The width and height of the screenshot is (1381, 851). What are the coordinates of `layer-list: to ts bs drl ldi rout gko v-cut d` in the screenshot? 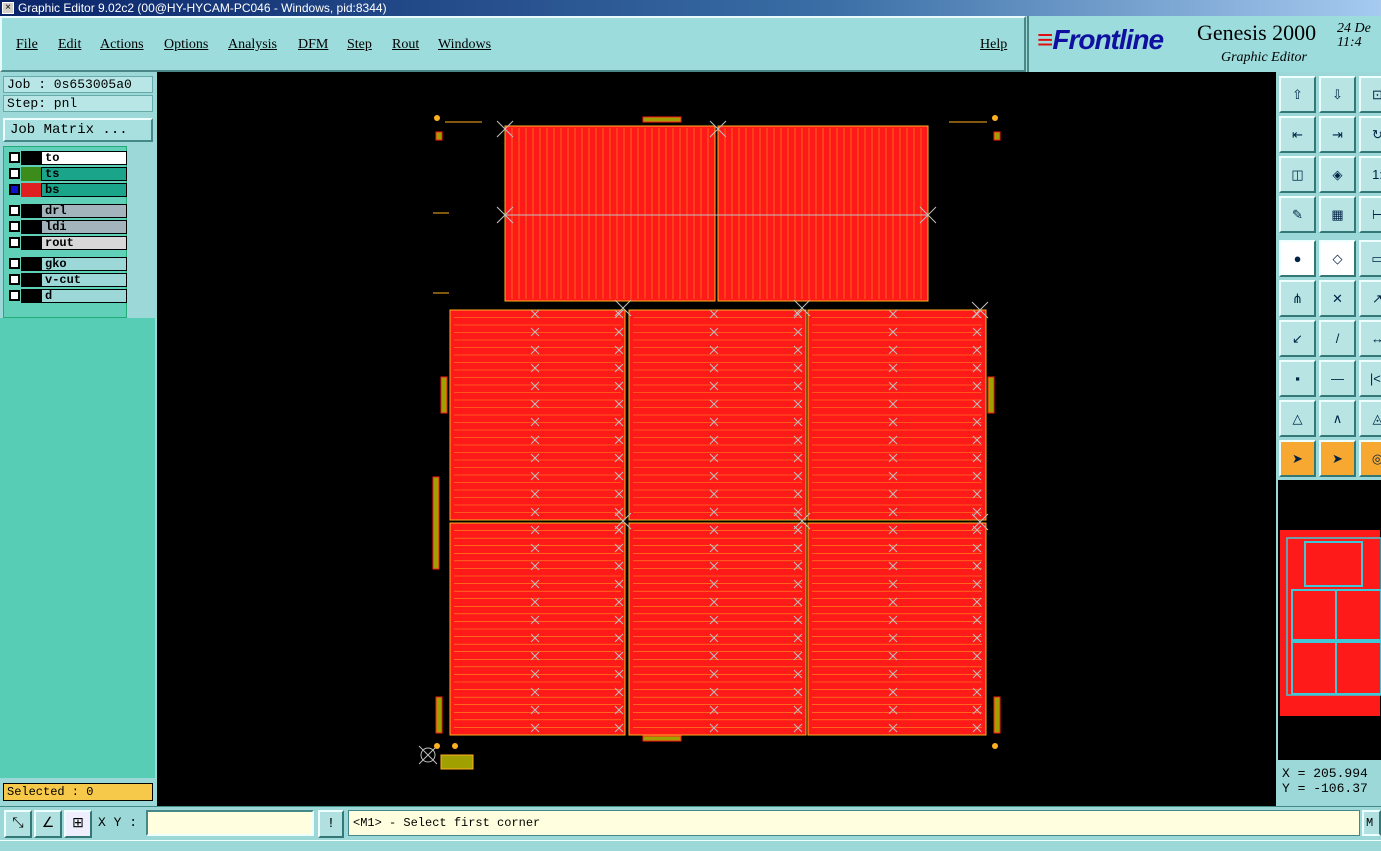 It's located at (65, 232).